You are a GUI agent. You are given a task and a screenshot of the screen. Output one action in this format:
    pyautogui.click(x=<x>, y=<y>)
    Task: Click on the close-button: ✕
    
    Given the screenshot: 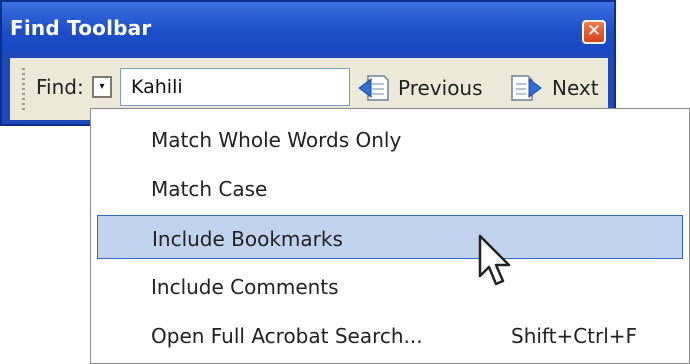 What is the action you would take?
    pyautogui.click(x=594, y=32)
    